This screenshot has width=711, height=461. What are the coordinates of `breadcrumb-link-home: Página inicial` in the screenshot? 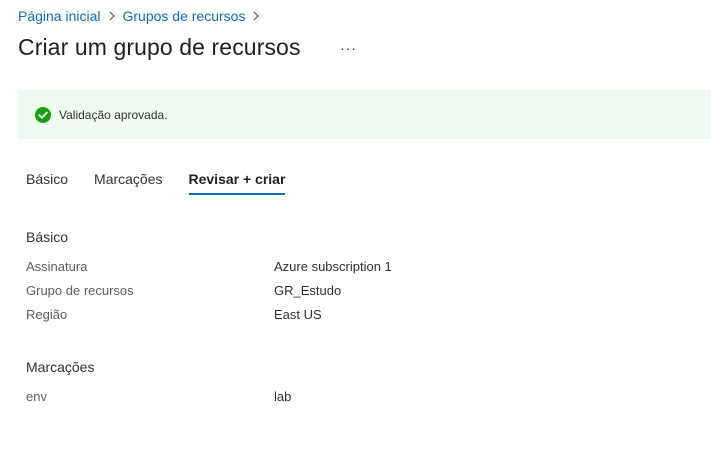 It's located at (59, 16).